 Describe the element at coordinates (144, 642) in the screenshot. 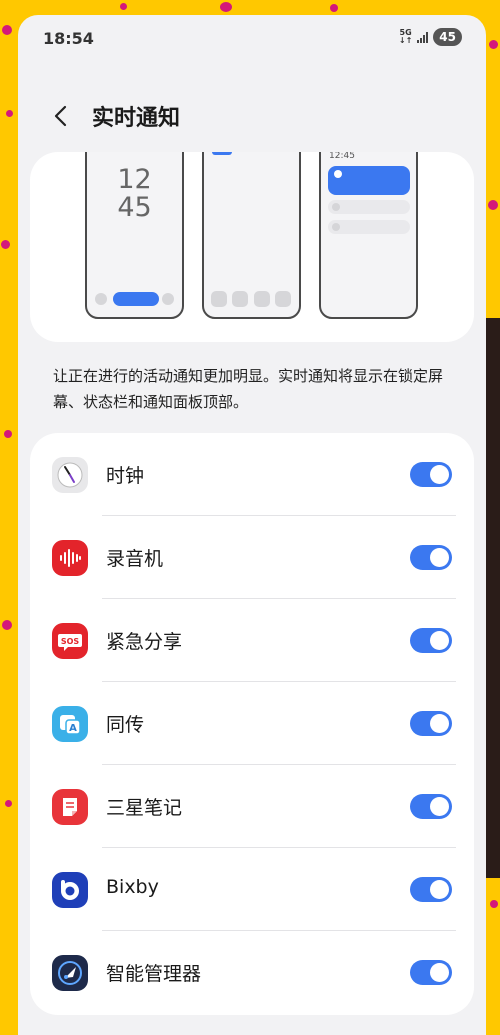

I see `app-label: 紧急分享` at that location.